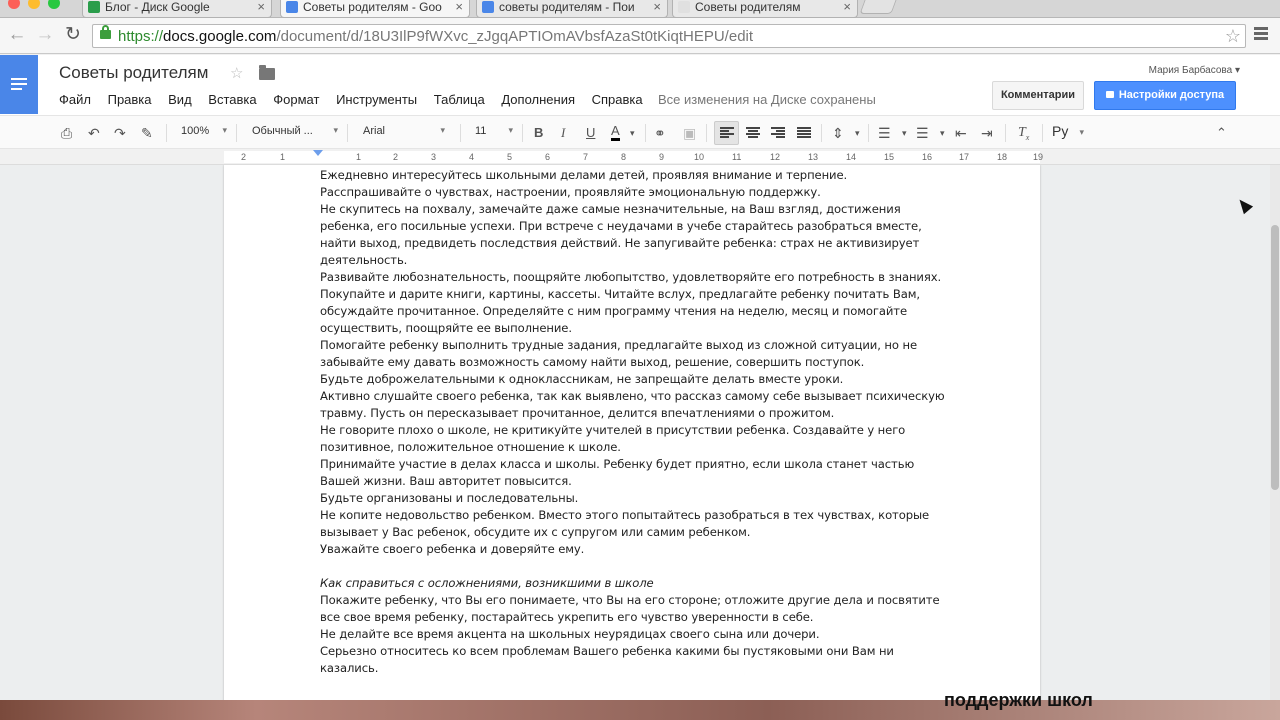 The height and width of the screenshot is (720, 1280). What do you see at coordinates (922, 133) in the screenshot?
I see `bulleted-list-icon: ☰` at bounding box center [922, 133].